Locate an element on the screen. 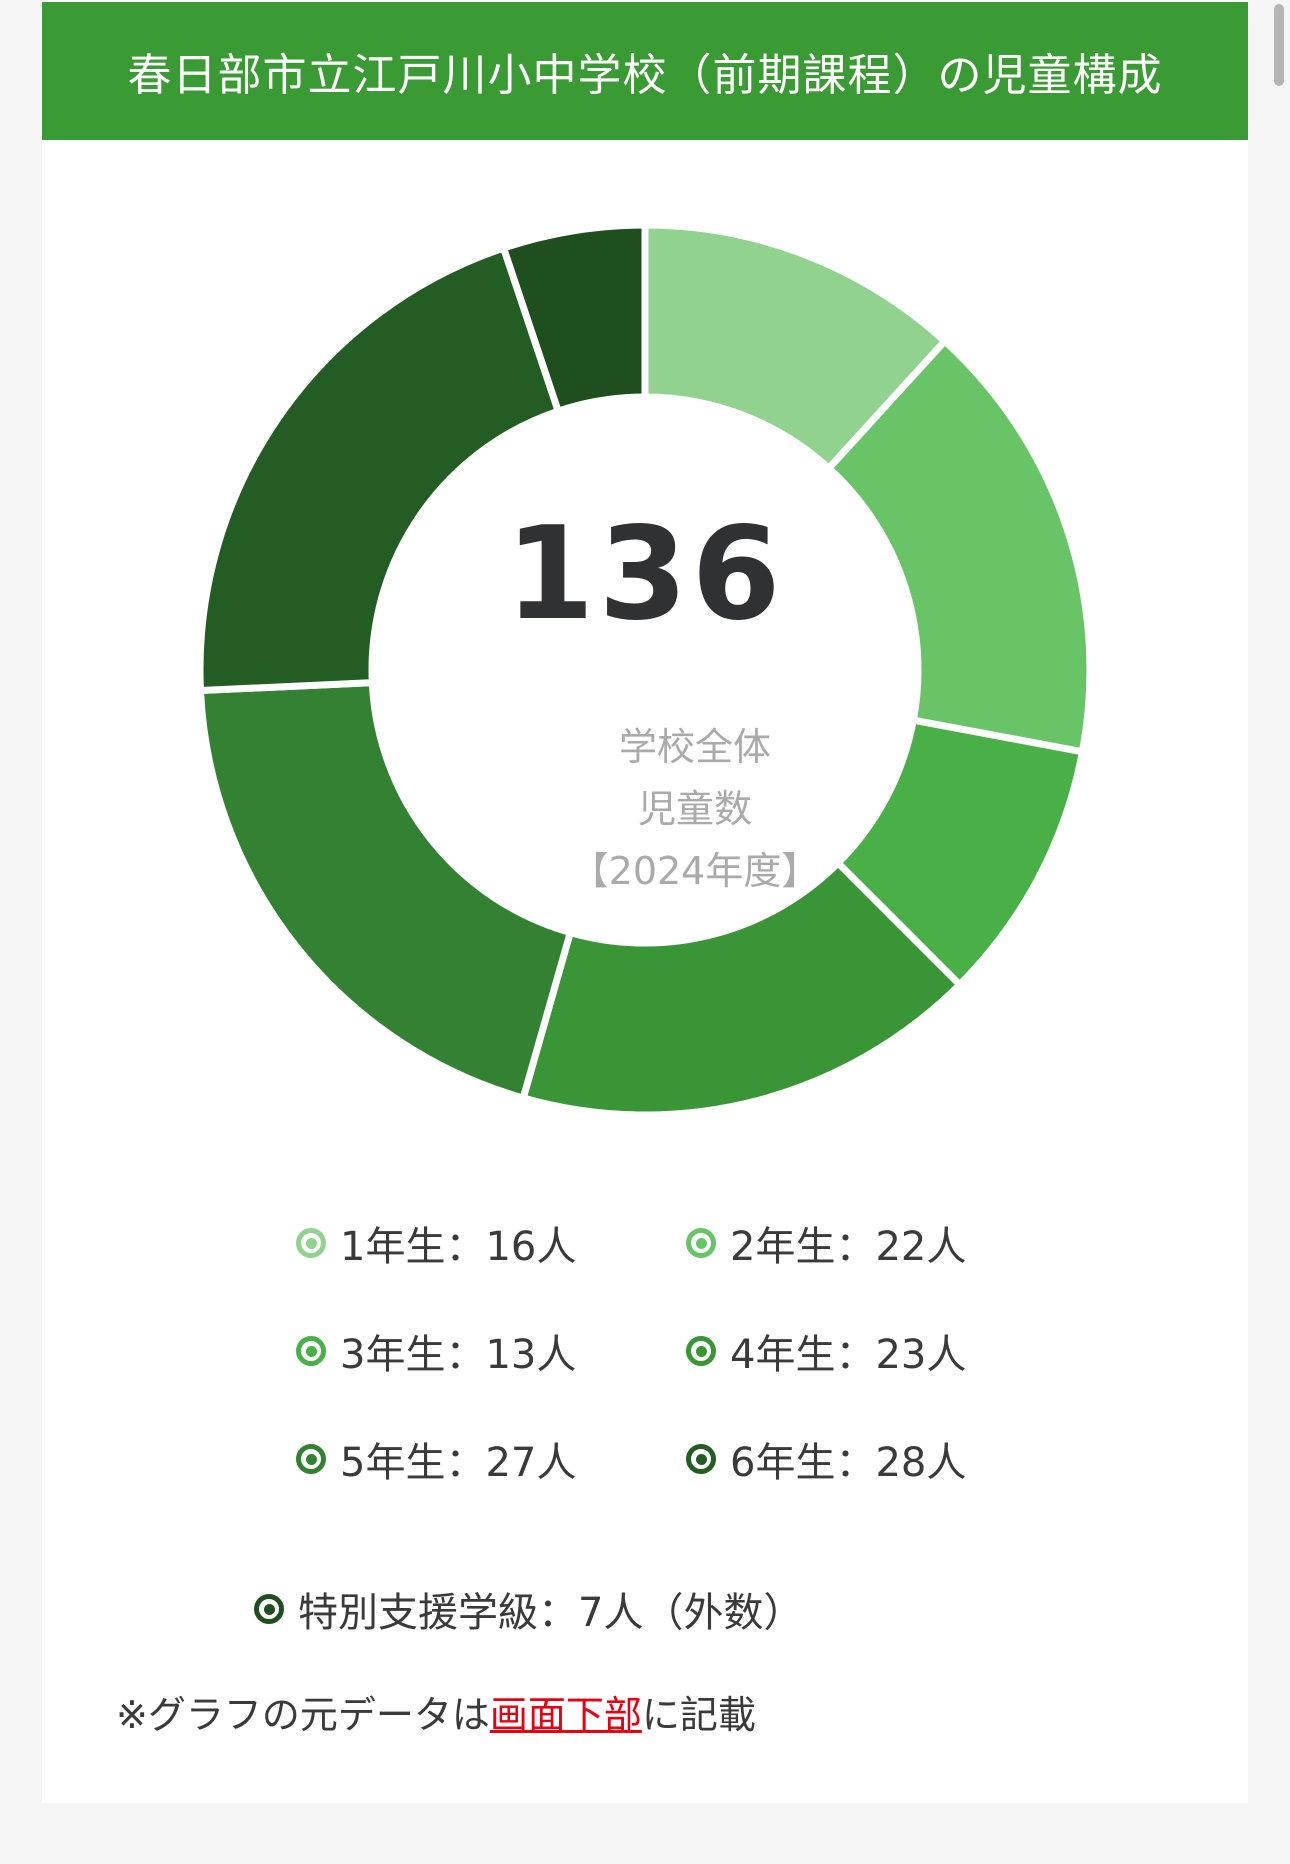  legend-item-grade2: 2年生：22人 is located at coordinates (826, 1243).